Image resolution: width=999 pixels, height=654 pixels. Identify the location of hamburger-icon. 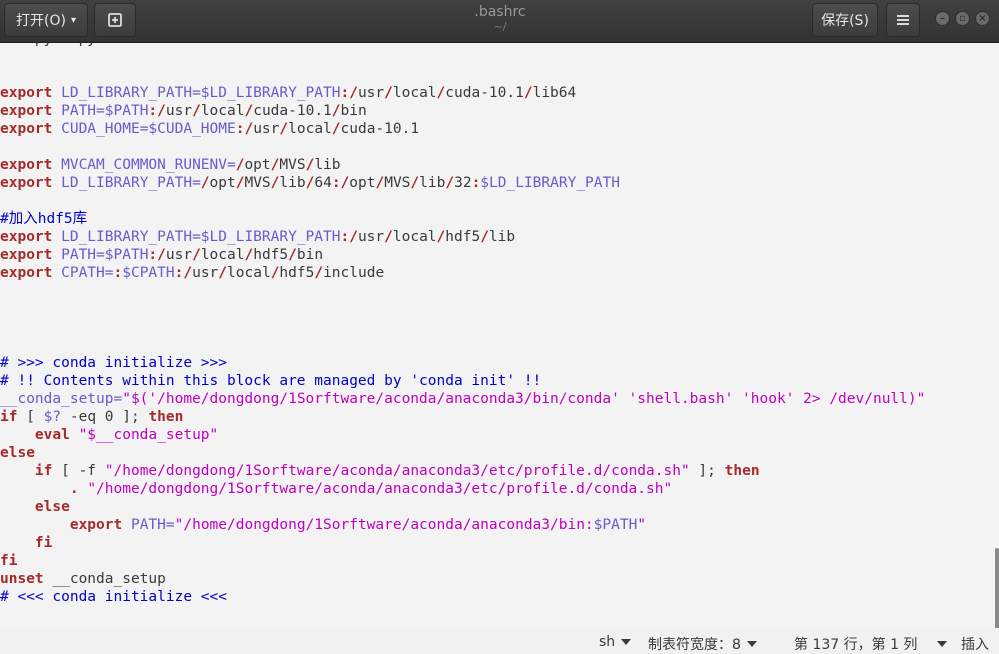
(903, 20).